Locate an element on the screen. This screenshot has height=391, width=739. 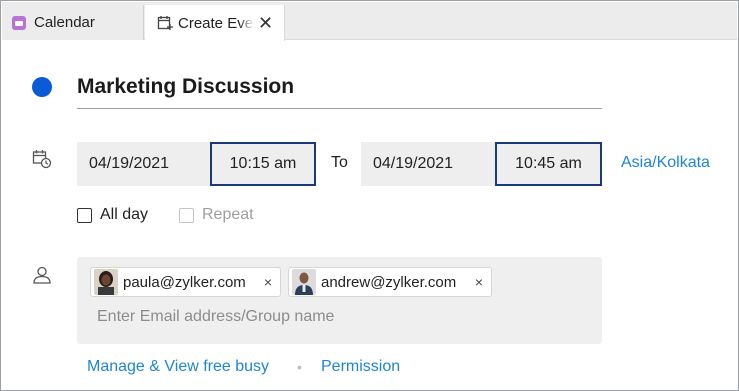
repeat-checkbox: Repeat is located at coordinates (216, 215).